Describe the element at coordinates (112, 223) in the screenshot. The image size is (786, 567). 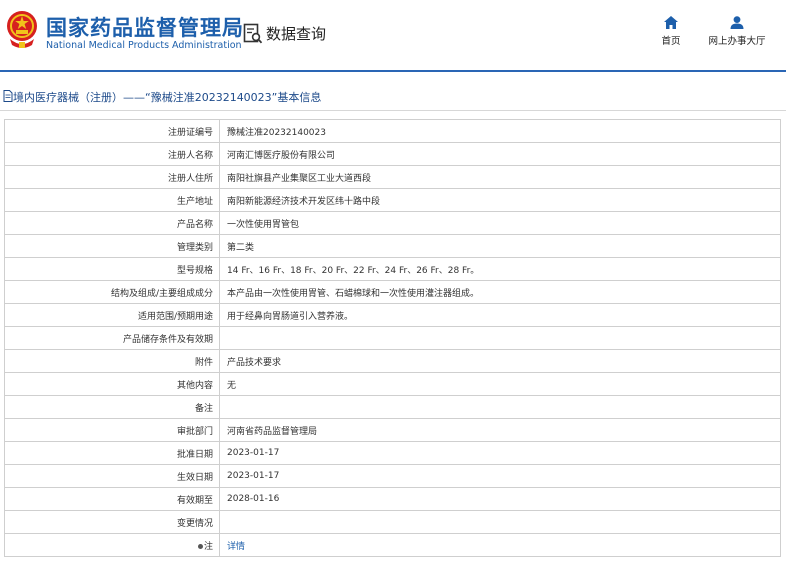
I see `row-label: 产品名称` at that location.